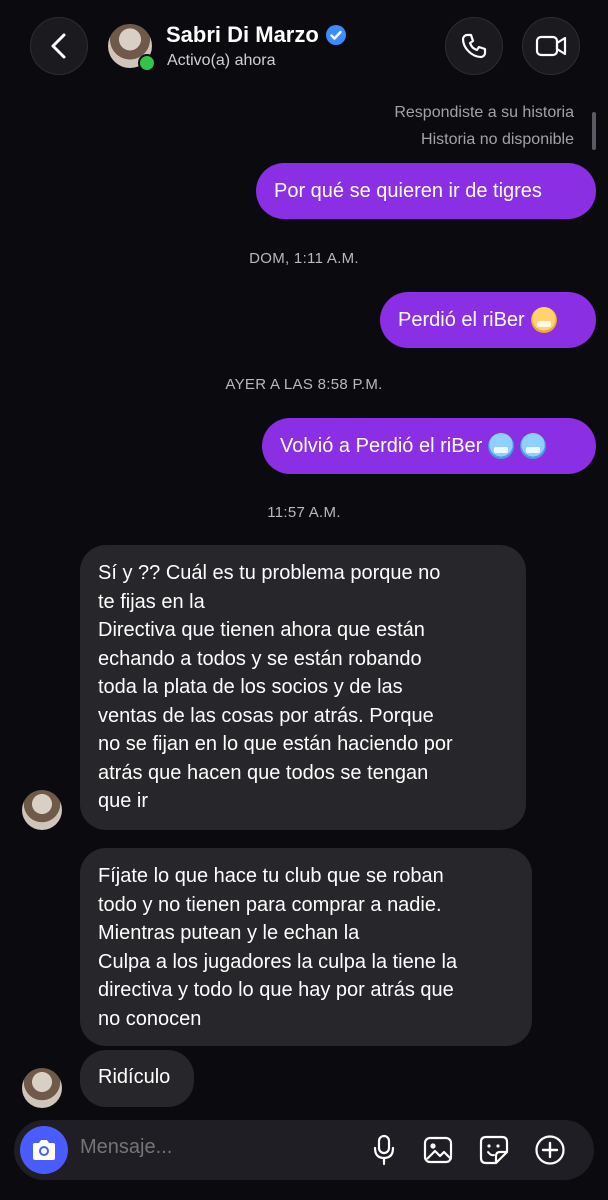  I want to click on voice-message-button, so click(384, 1150).